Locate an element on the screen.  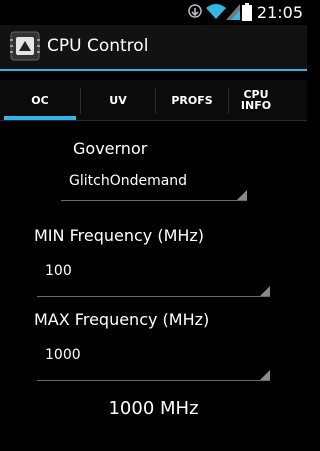
max-frequency-spinner: 1000 is located at coordinates (153, 361).